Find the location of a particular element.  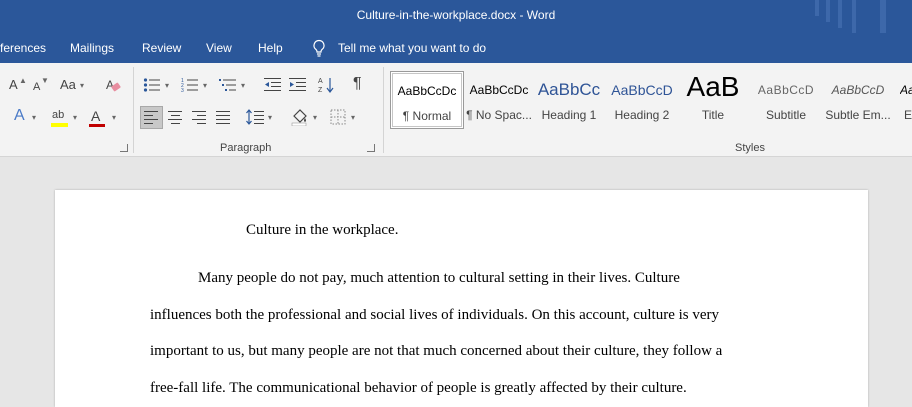

font-dialog-launcher-icon is located at coordinates (124, 148).